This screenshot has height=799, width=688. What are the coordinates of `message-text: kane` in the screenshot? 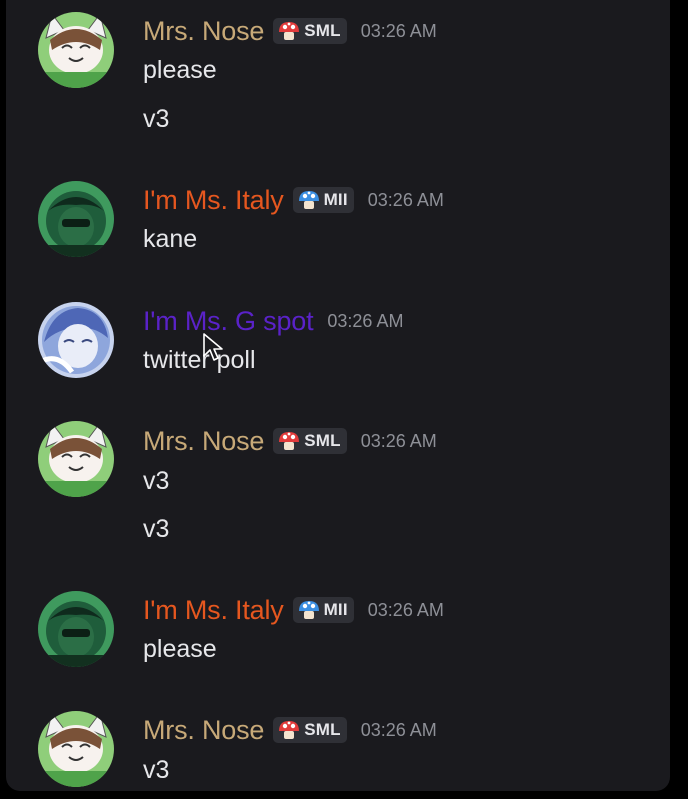 It's located at (170, 239).